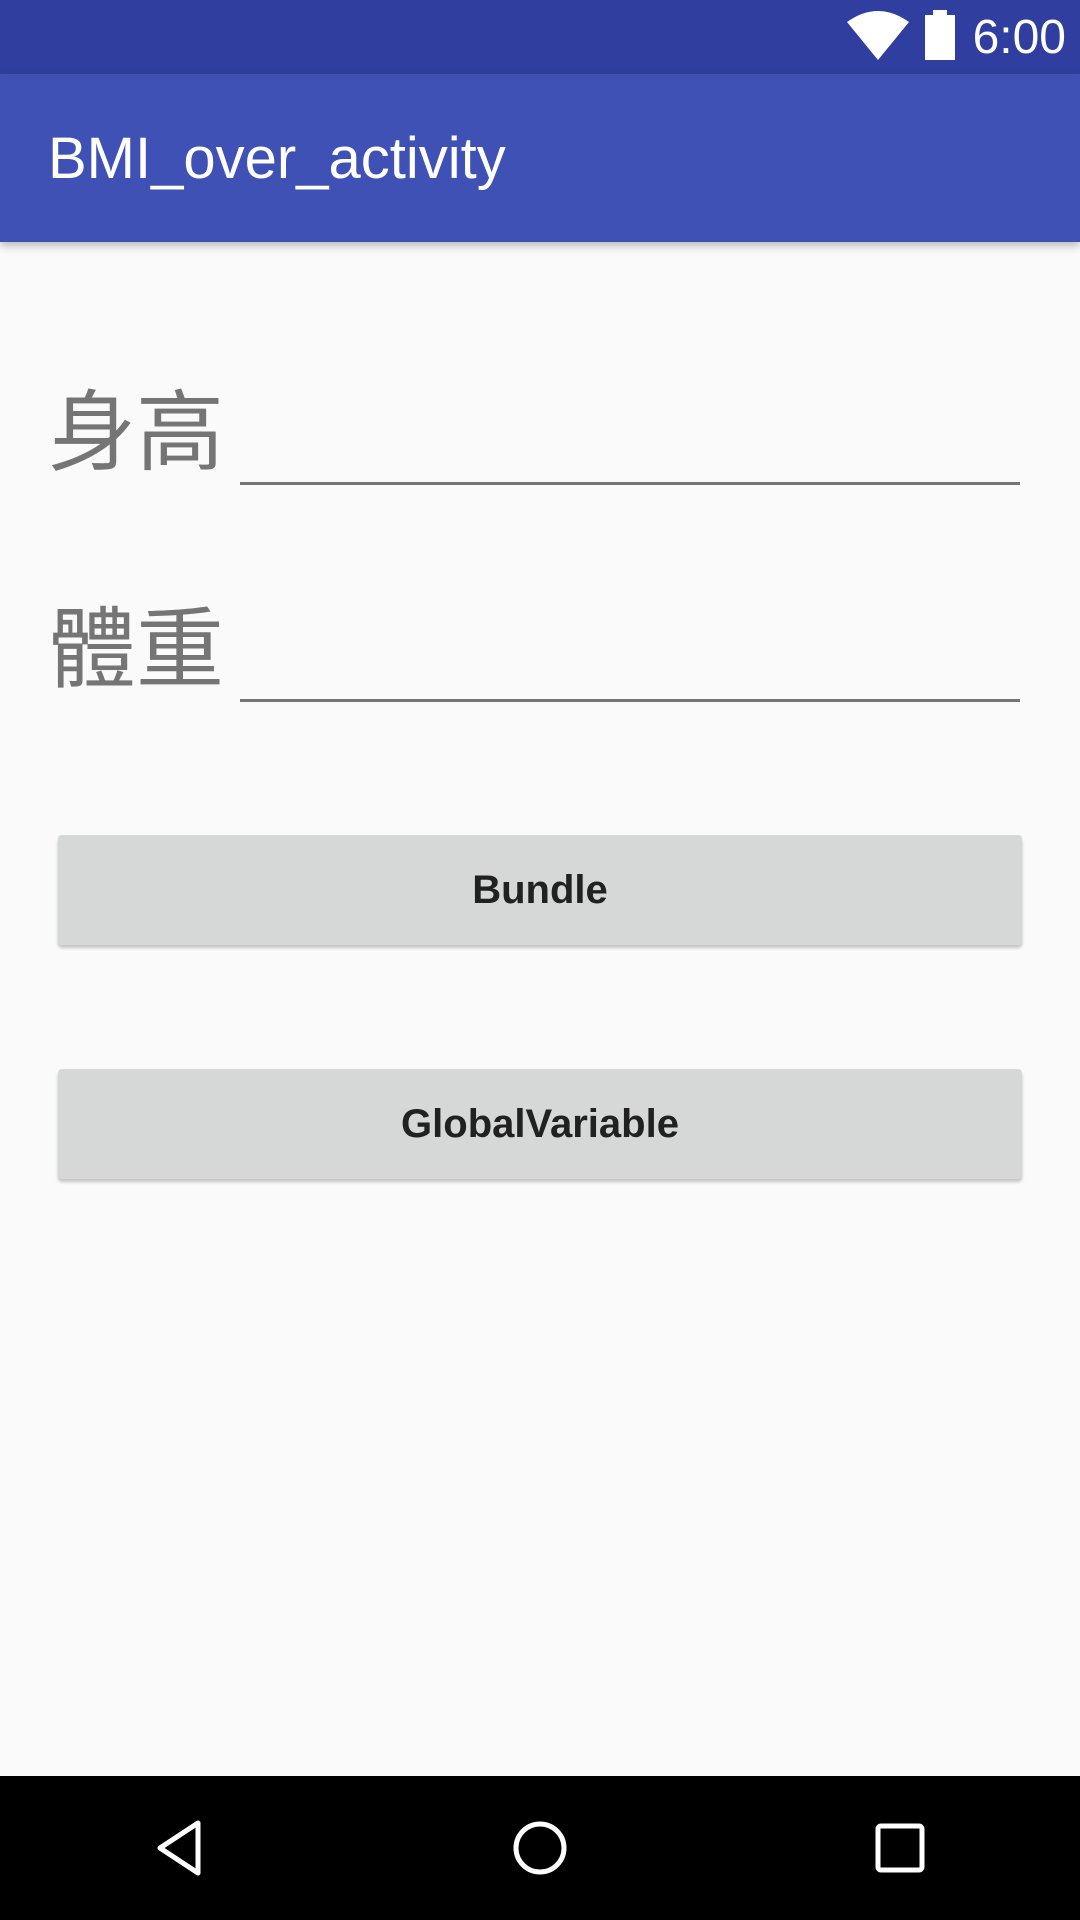 This screenshot has width=1080, height=1920. I want to click on battery-icon, so click(948, 37).